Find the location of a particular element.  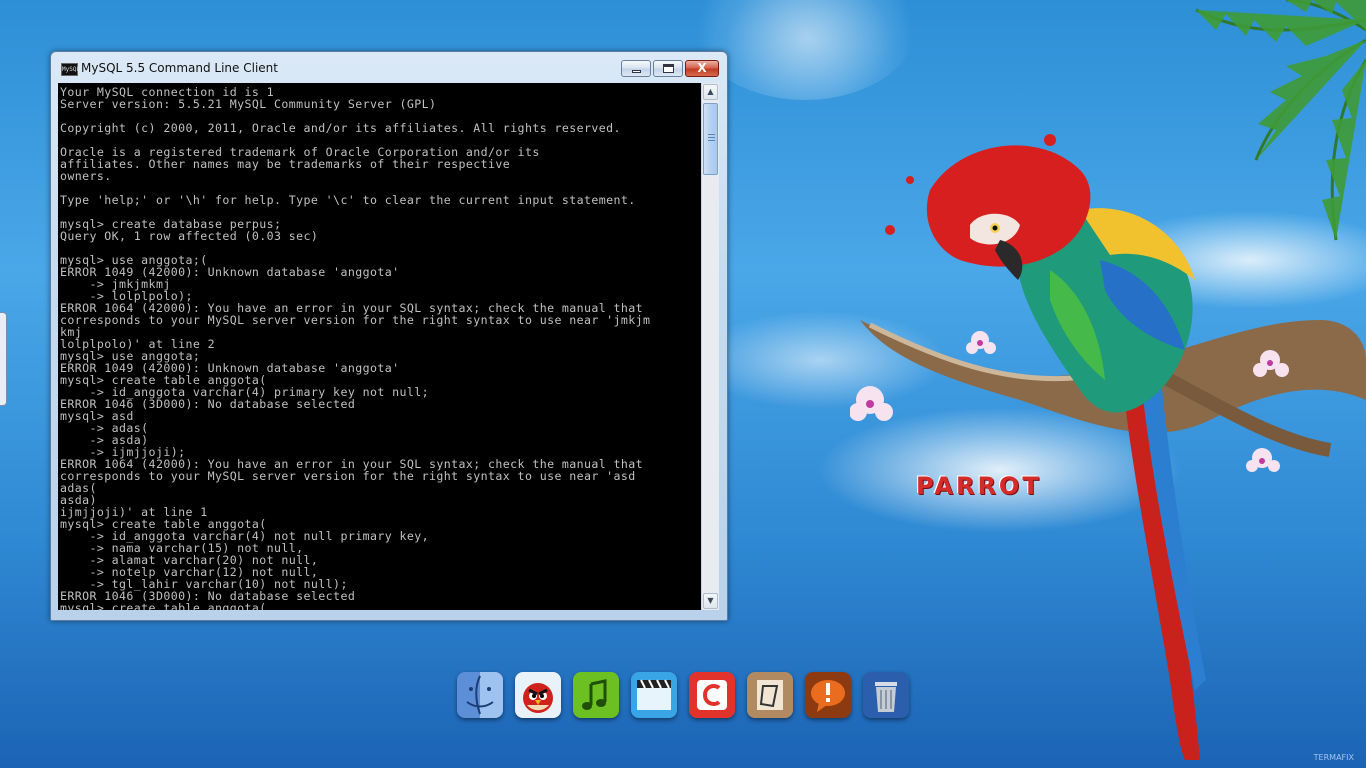

calendar-app-icon is located at coordinates (712, 695).